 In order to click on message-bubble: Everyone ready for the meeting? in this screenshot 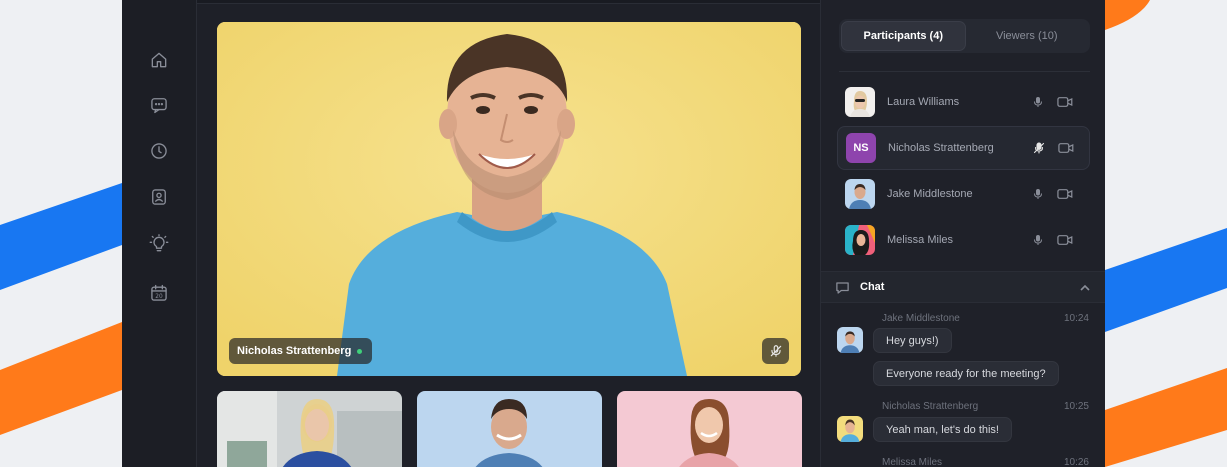, I will do `click(966, 373)`.